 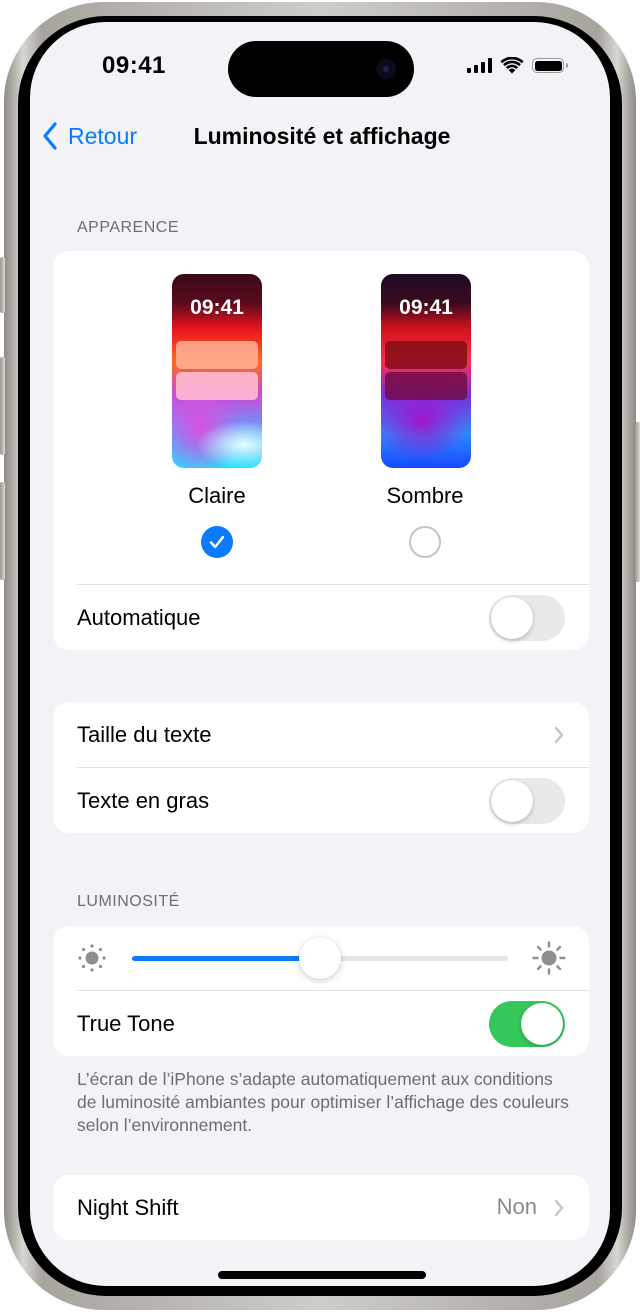 What do you see at coordinates (322, 1275) in the screenshot?
I see `home-indicator` at bounding box center [322, 1275].